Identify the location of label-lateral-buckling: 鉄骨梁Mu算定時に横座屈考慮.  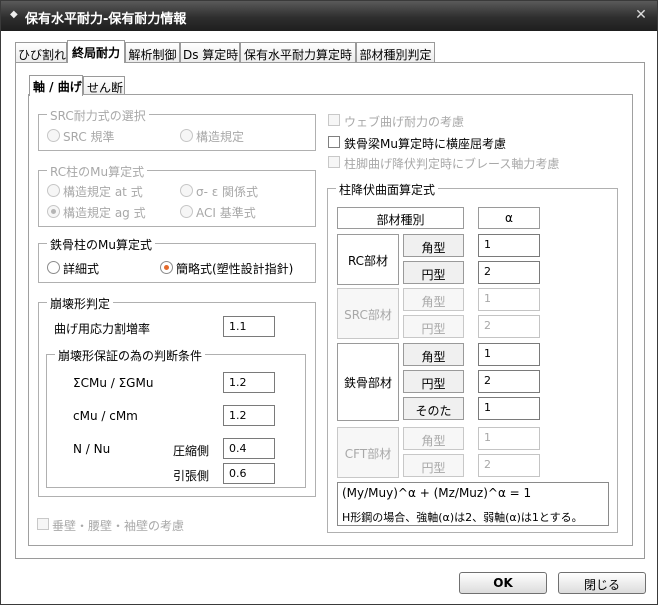
(425, 144).